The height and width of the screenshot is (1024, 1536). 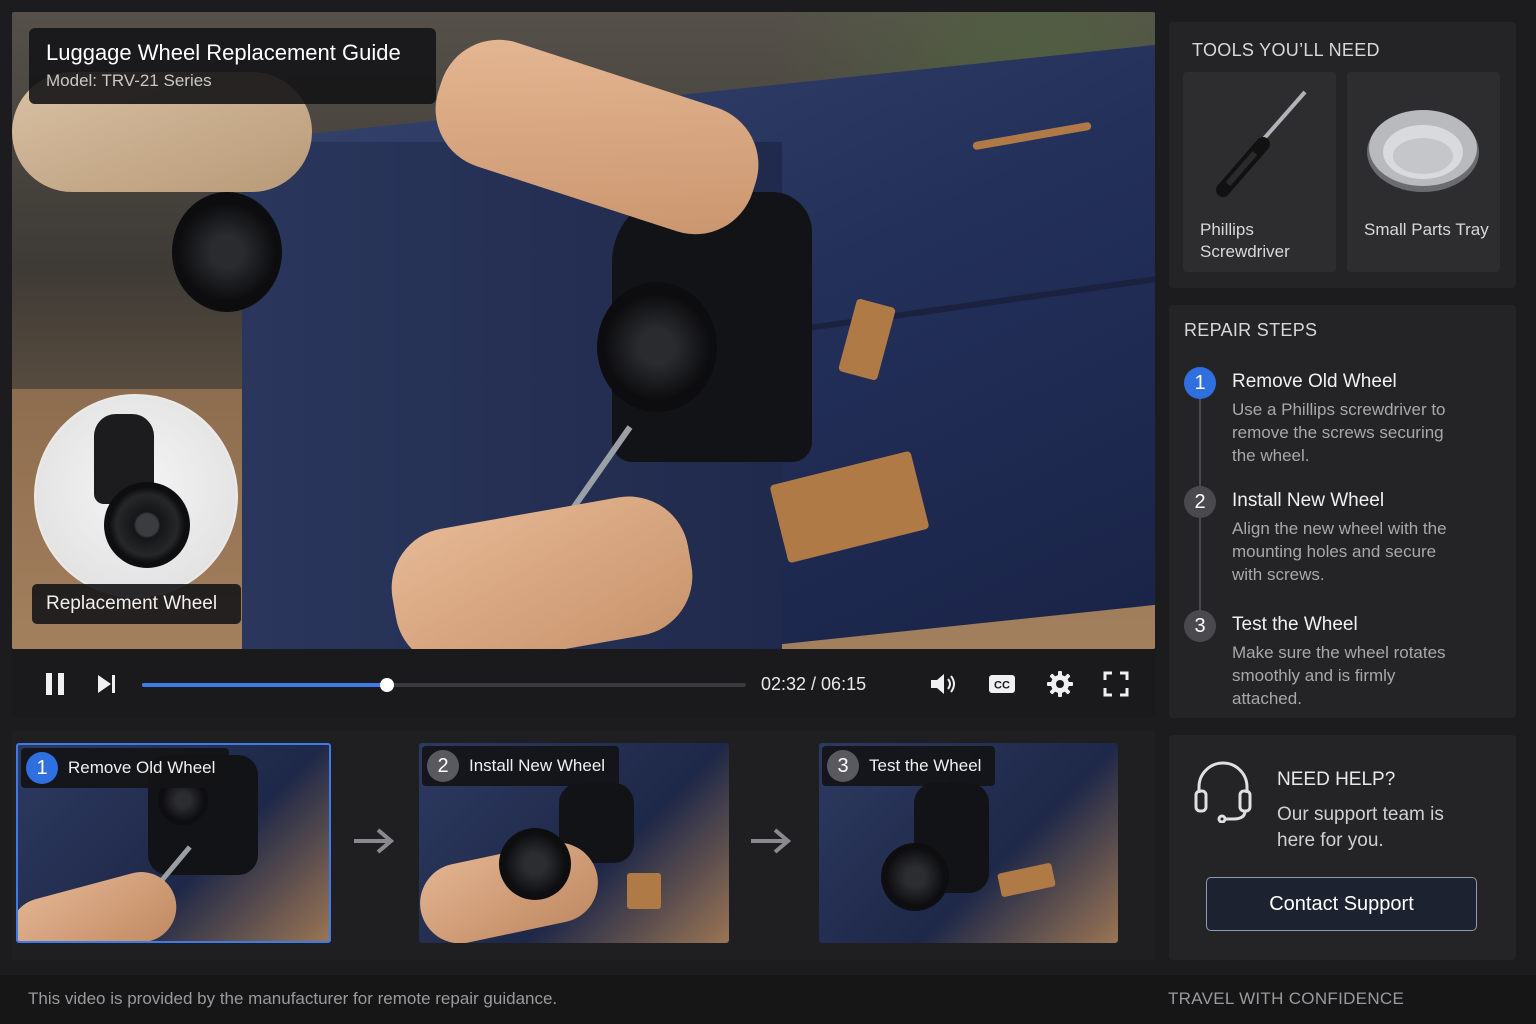 I want to click on captions-button: CC, so click(x=1002, y=684).